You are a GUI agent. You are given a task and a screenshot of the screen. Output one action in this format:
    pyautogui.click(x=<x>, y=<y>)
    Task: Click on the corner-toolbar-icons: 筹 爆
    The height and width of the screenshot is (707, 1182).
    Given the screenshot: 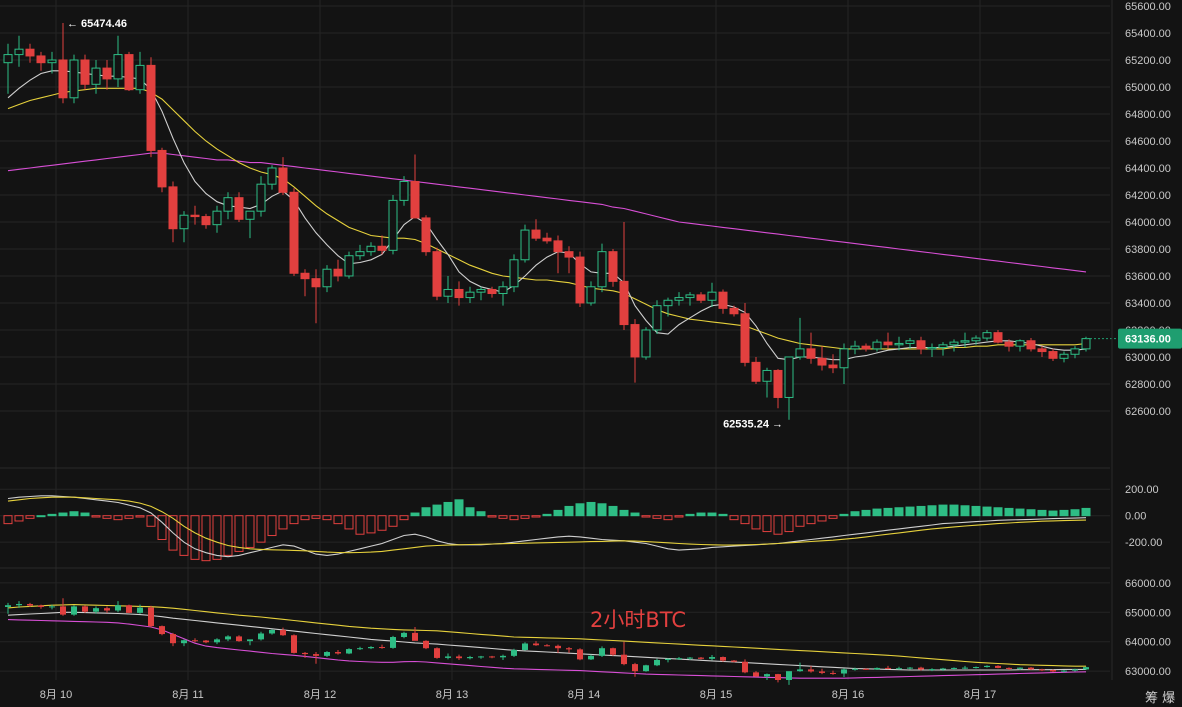 What is the action you would take?
    pyautogui.click(x=1160, y=698)
    